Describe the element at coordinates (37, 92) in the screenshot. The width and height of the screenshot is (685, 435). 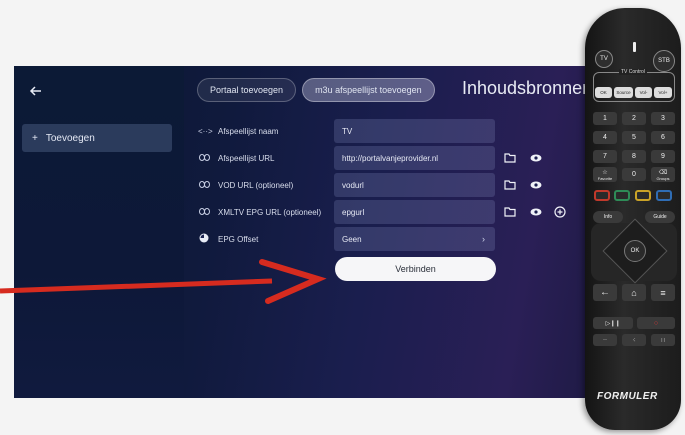
I see `back-arrow-icon` at that location.